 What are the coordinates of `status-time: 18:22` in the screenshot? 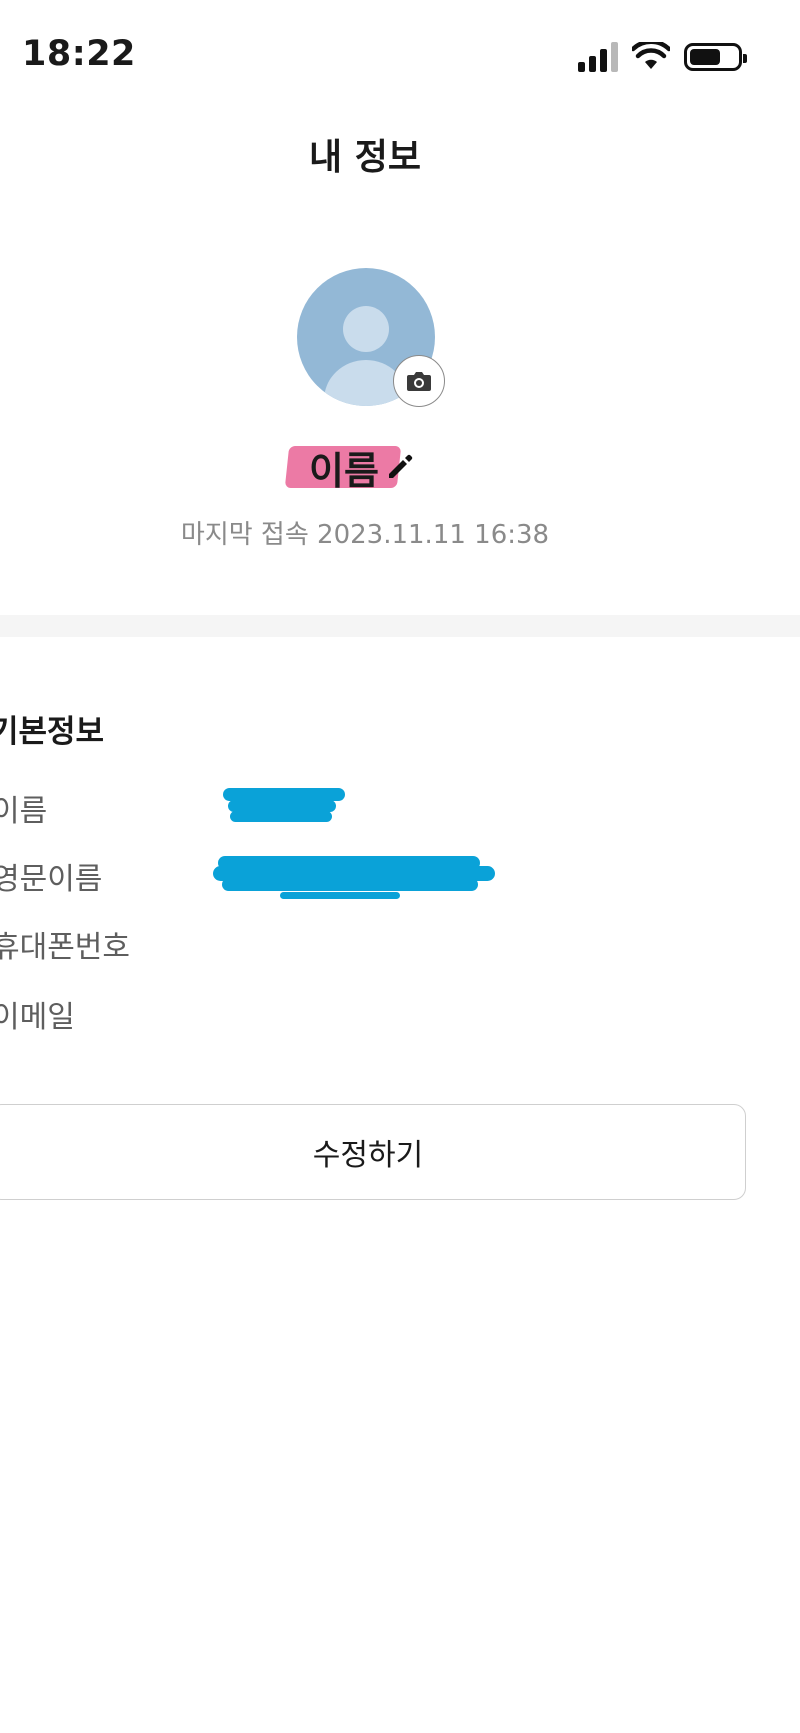 It's located at (79, 54).